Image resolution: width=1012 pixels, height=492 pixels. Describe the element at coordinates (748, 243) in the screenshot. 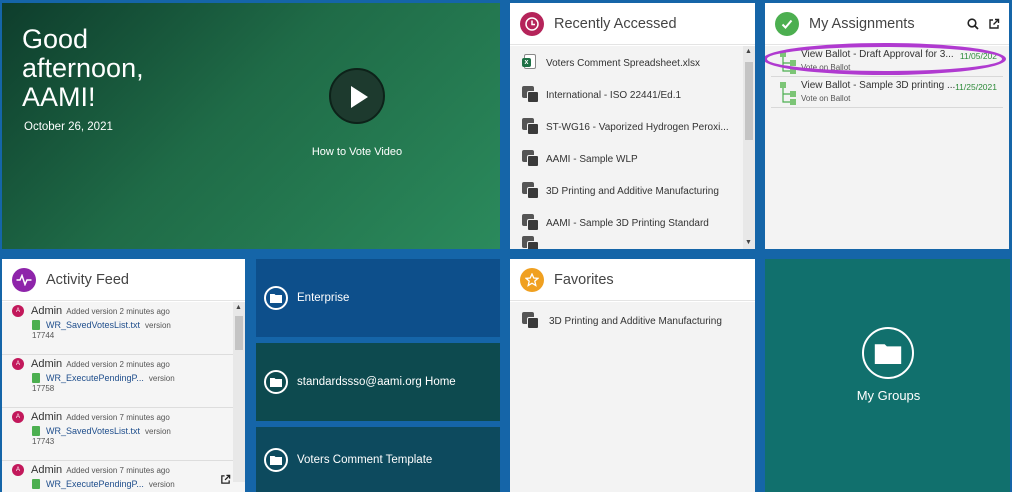

I see `scroll-down-icon: ▼` at that location.